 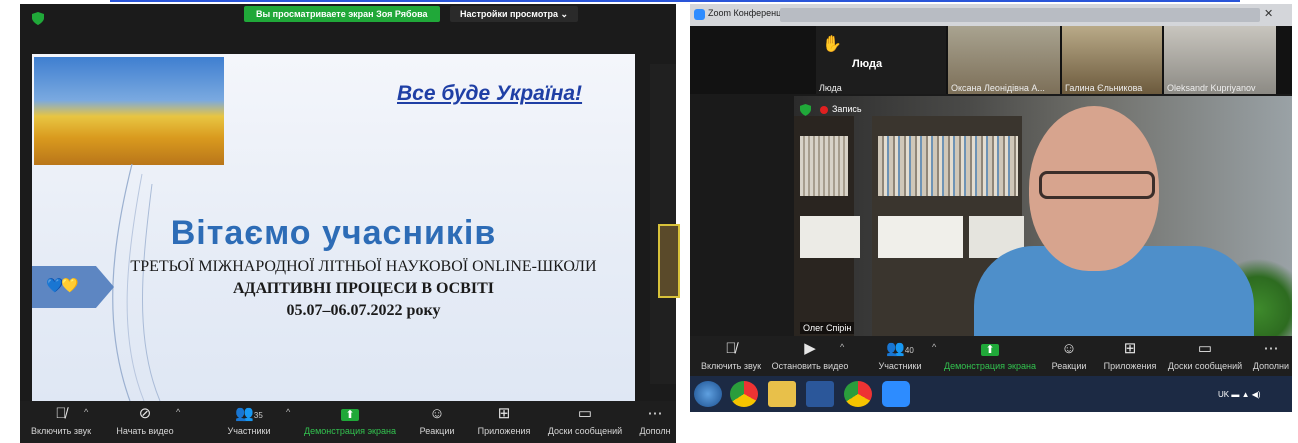 What do you see at coordinates (782, 394) in the screenshot?
I see `file-explorer-icon` at bounding box center [782, 394].